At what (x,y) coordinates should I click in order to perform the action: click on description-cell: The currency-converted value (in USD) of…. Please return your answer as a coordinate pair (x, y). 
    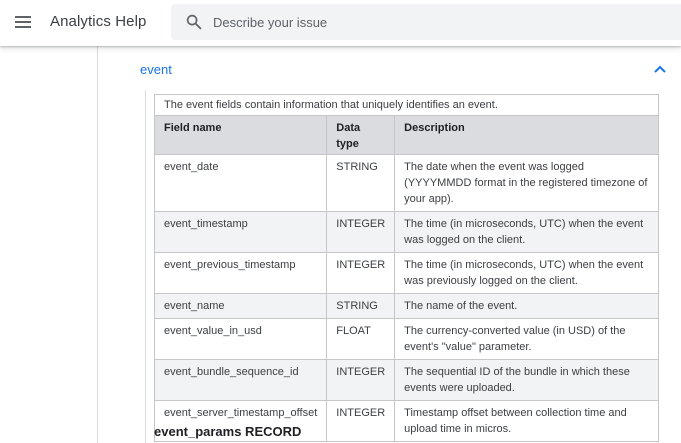
    Looking at the image, I should click on (526, 339).